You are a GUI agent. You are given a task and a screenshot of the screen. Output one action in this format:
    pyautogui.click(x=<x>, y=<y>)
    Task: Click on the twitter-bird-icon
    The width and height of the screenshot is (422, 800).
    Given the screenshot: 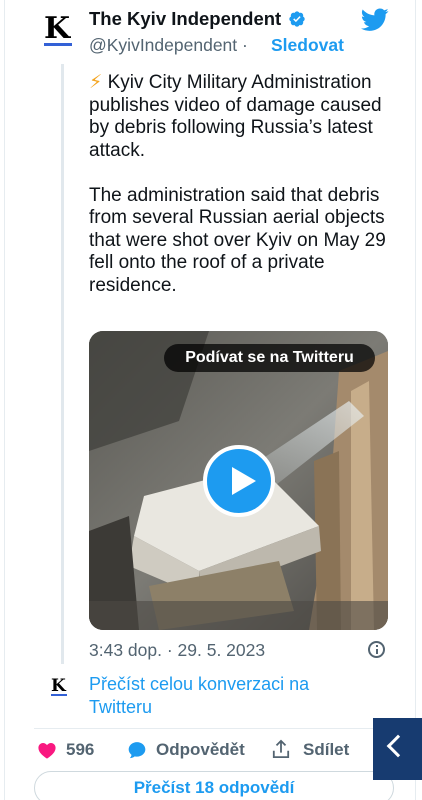 What is the action you would take?
    pyautogui.click(x=375, y=20)
    